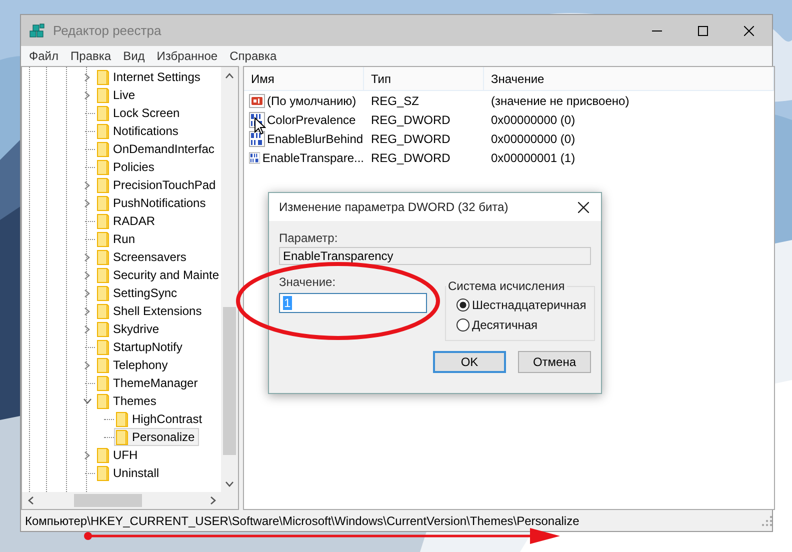 Image resolution: width=792 pixels, height=552 pixels. What do you see at coordinates (304, 78) in the screenshot?
I see `column-header: Имя` at bounding box center [304, 78].